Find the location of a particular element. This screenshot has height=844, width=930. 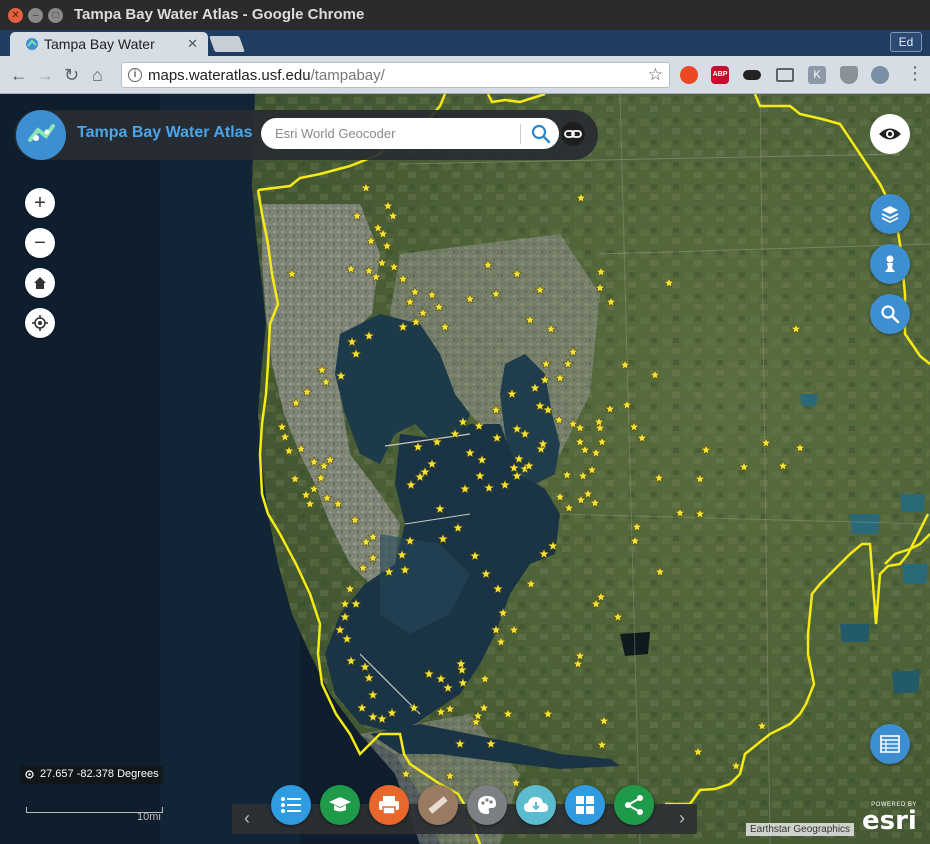

download-tool-button is located at coordinates (536, 805).